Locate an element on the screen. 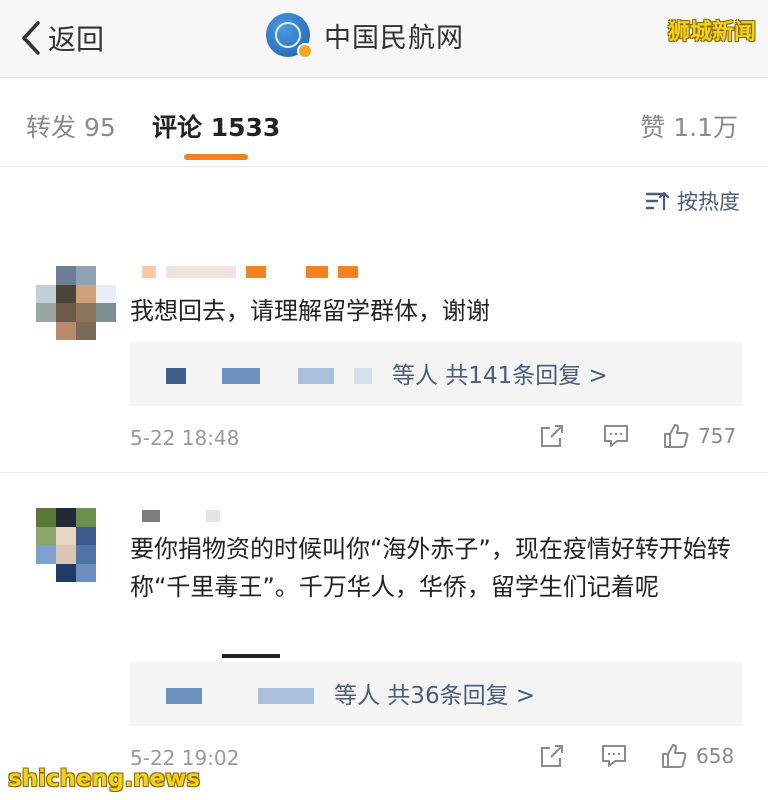 The width and height of the screenshot is (768, 800). like-button: 757 is located at coordinates (699, 436).